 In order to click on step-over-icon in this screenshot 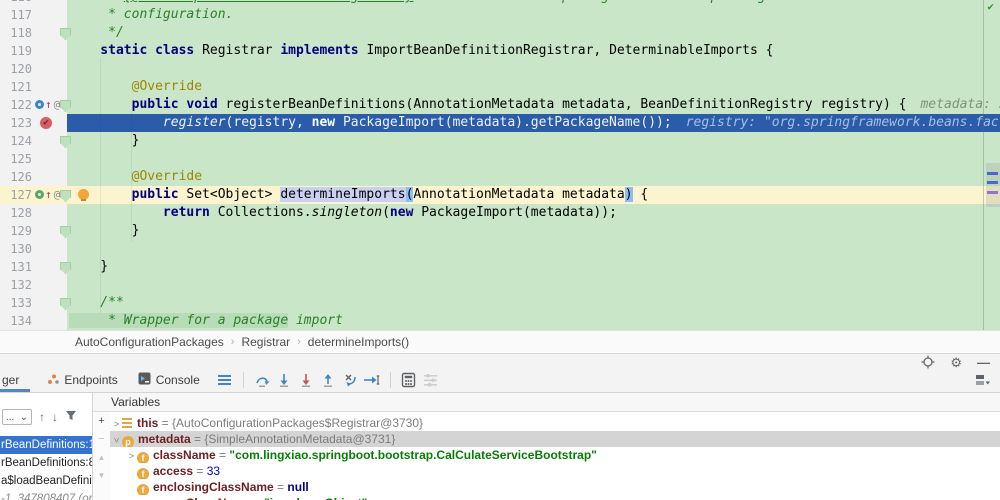, I will do `click(262, 380)`.